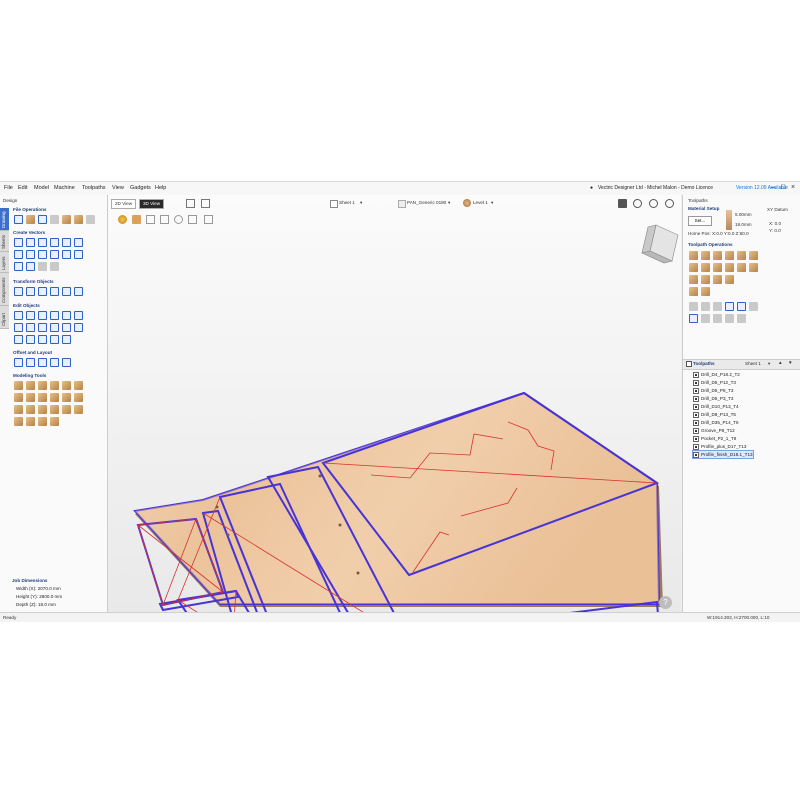 The image size is (800, 800). What do you see at coordinates (769, 364) in the screenshot?
I see `sheet-dropdown-icon: ▾` at bounding box center [769, 364].